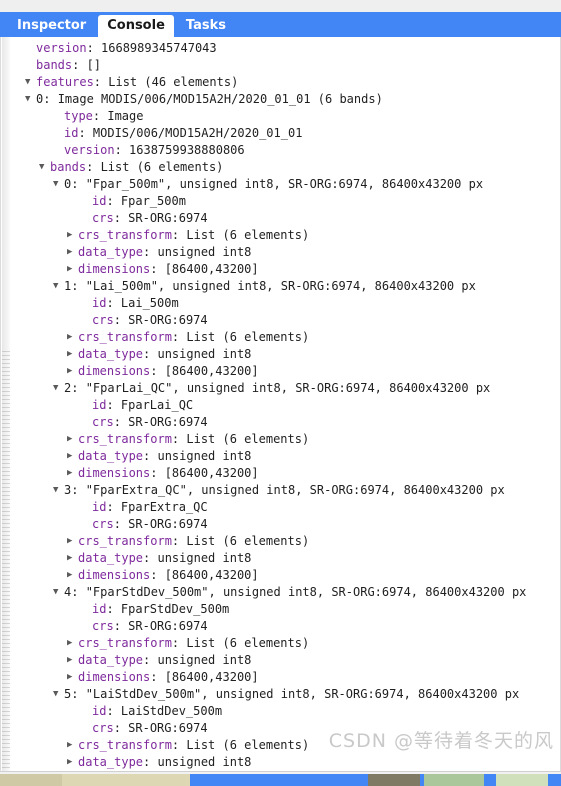  I want to click on tree-row: id: Fpar_500m, so click(285, 201).